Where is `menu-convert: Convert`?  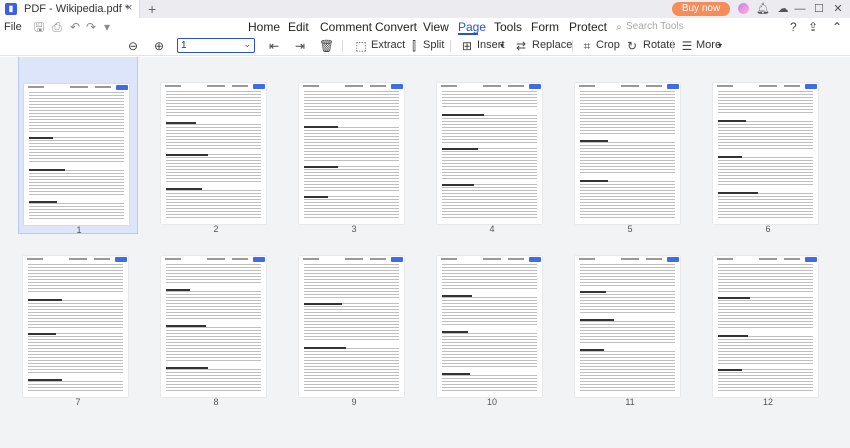
menu-convert: Convert is located at coordinates (396, 27).